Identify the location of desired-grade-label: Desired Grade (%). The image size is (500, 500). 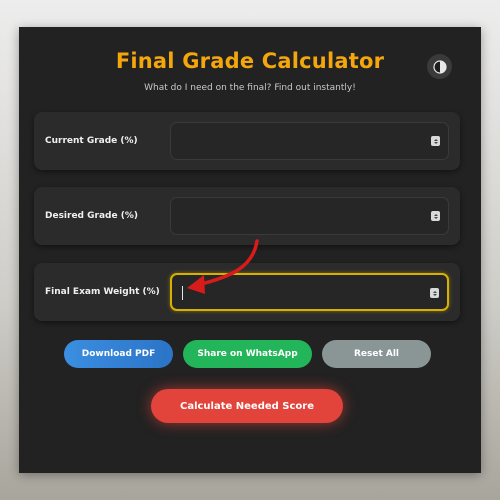
(91, 216).